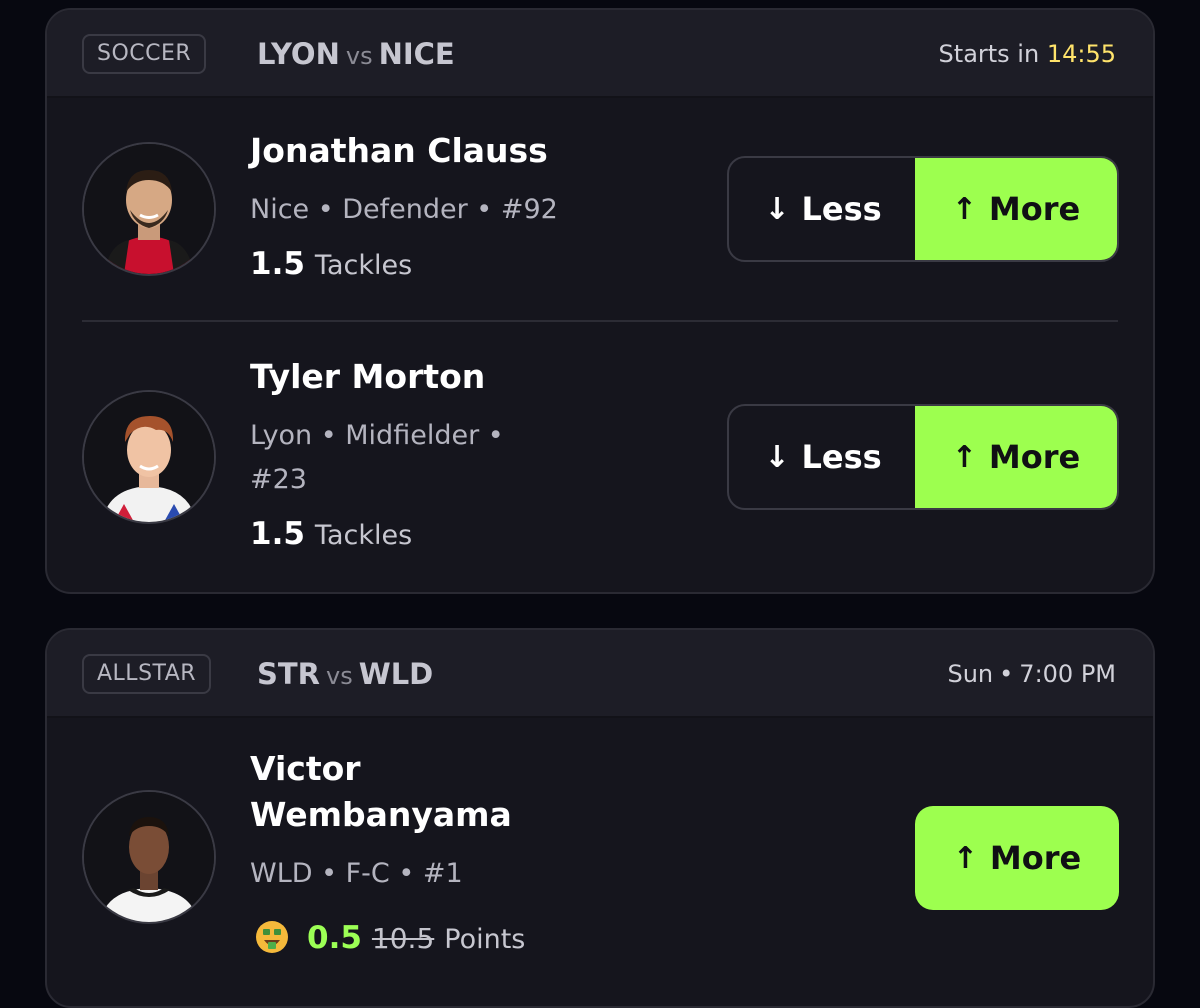 The height and width of the screenshot is (1008, 1200). I want to click on player-name: Tyler Morton, so click(368, 376).